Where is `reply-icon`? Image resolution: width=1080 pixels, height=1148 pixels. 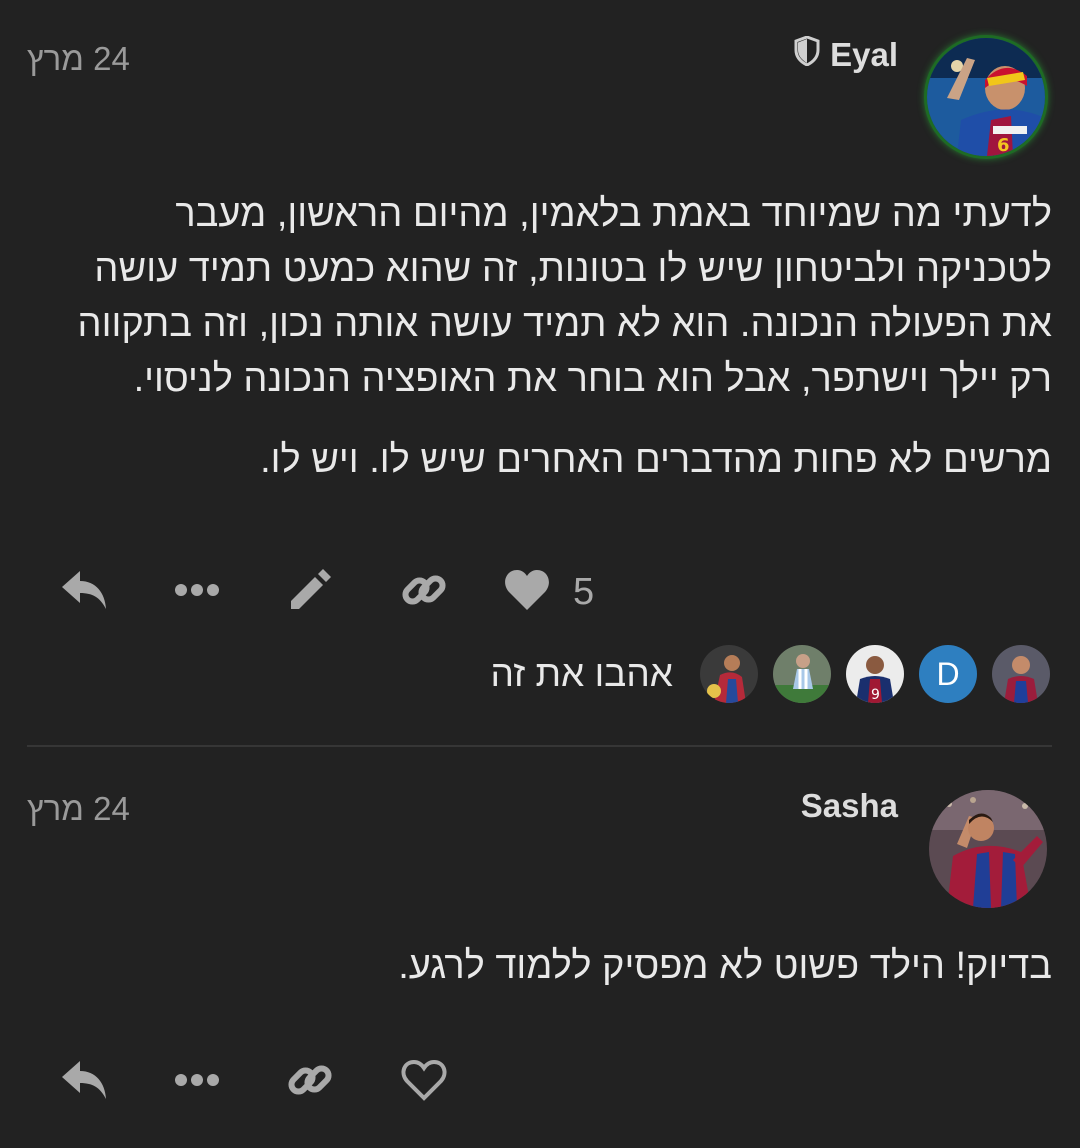 reply-icon is located at coordinates (84, 1082).